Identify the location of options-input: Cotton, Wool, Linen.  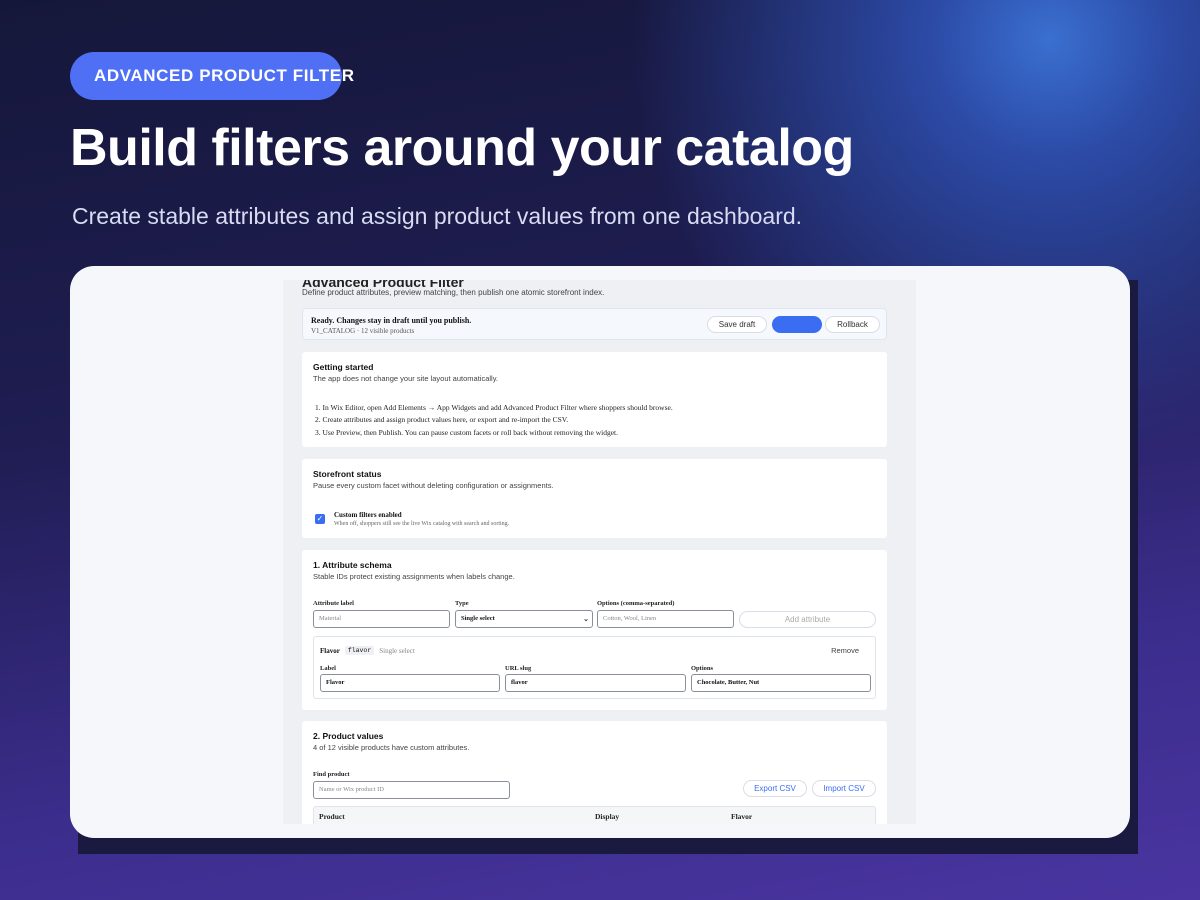
(665, 619).